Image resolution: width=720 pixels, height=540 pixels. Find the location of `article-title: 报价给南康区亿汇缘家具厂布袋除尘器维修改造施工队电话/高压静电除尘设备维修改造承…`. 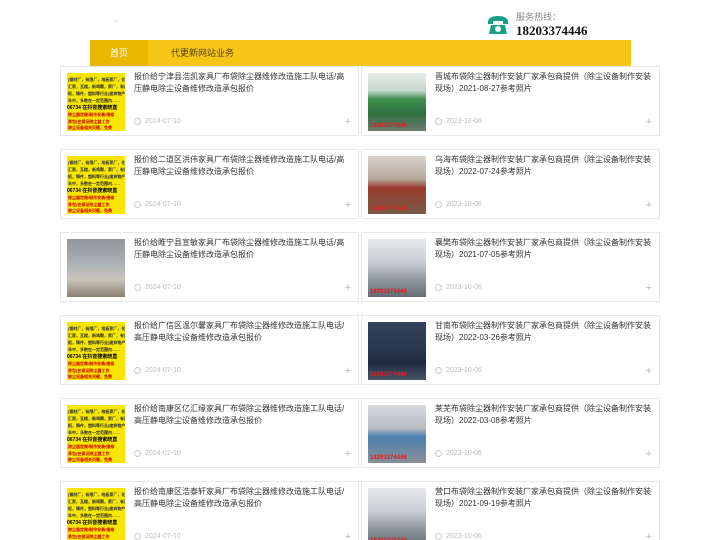

article-title: 报价给南康区亿汇缘家具厂布袋除尘器维修改造施工队电话/高压静电除尘设备维修改造承… is located at coordinates (243, 415).